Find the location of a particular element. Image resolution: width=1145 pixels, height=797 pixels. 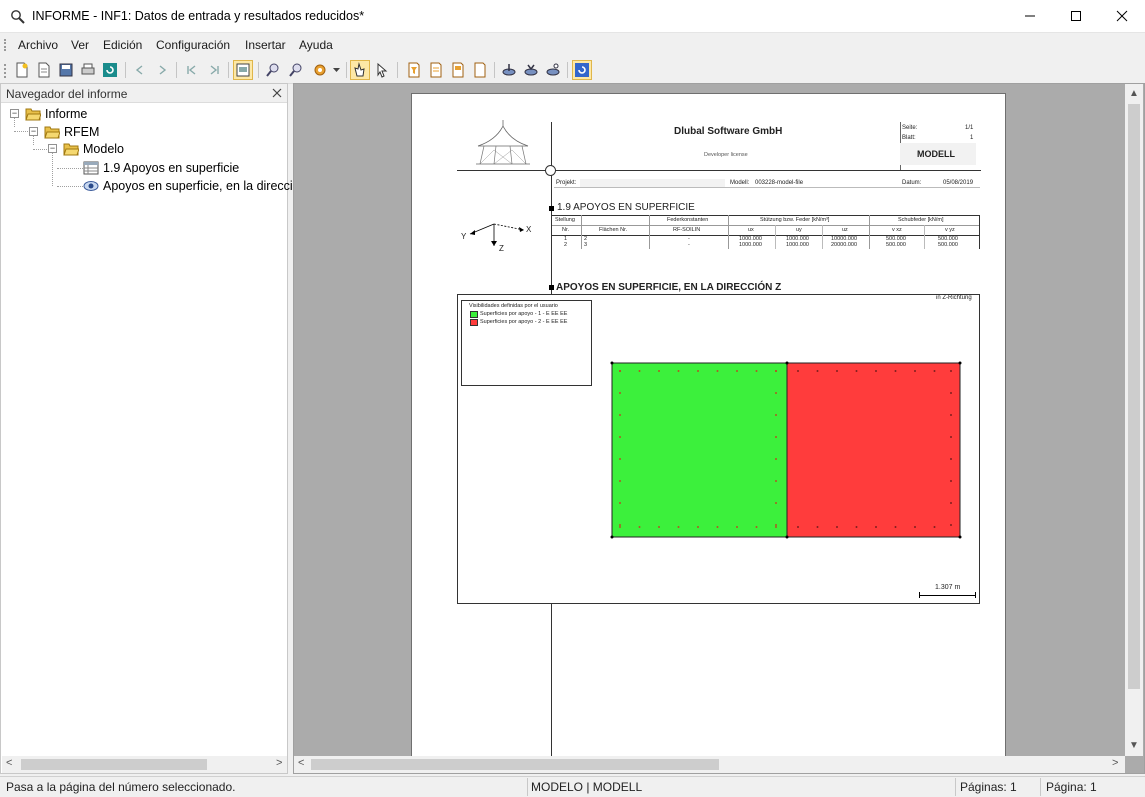

axis-x-label: X is located at coordinates (529, 229).